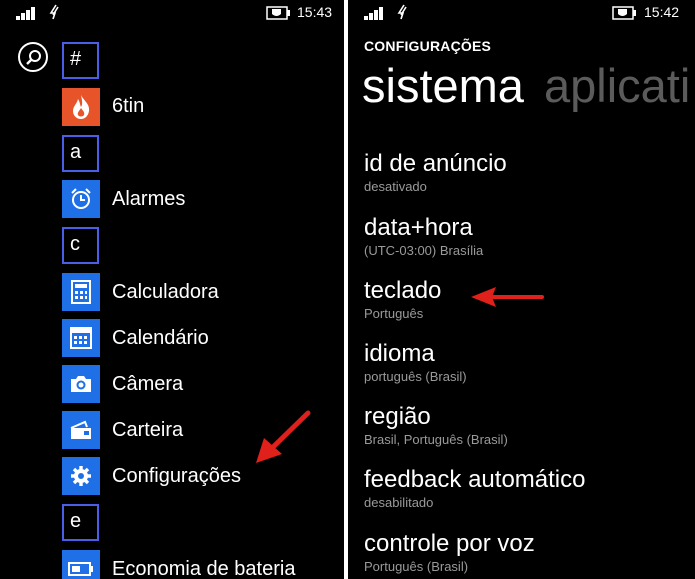  What do you see at coordinates (176, 476) in the screenshot?
I see `app-label-configuracoes: Configurações` at bounding box center [176, 476].